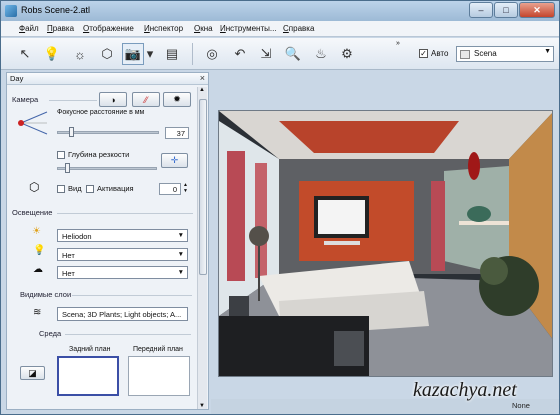  I want to click on scroll-up-icon: ▲, so click(202, 90).